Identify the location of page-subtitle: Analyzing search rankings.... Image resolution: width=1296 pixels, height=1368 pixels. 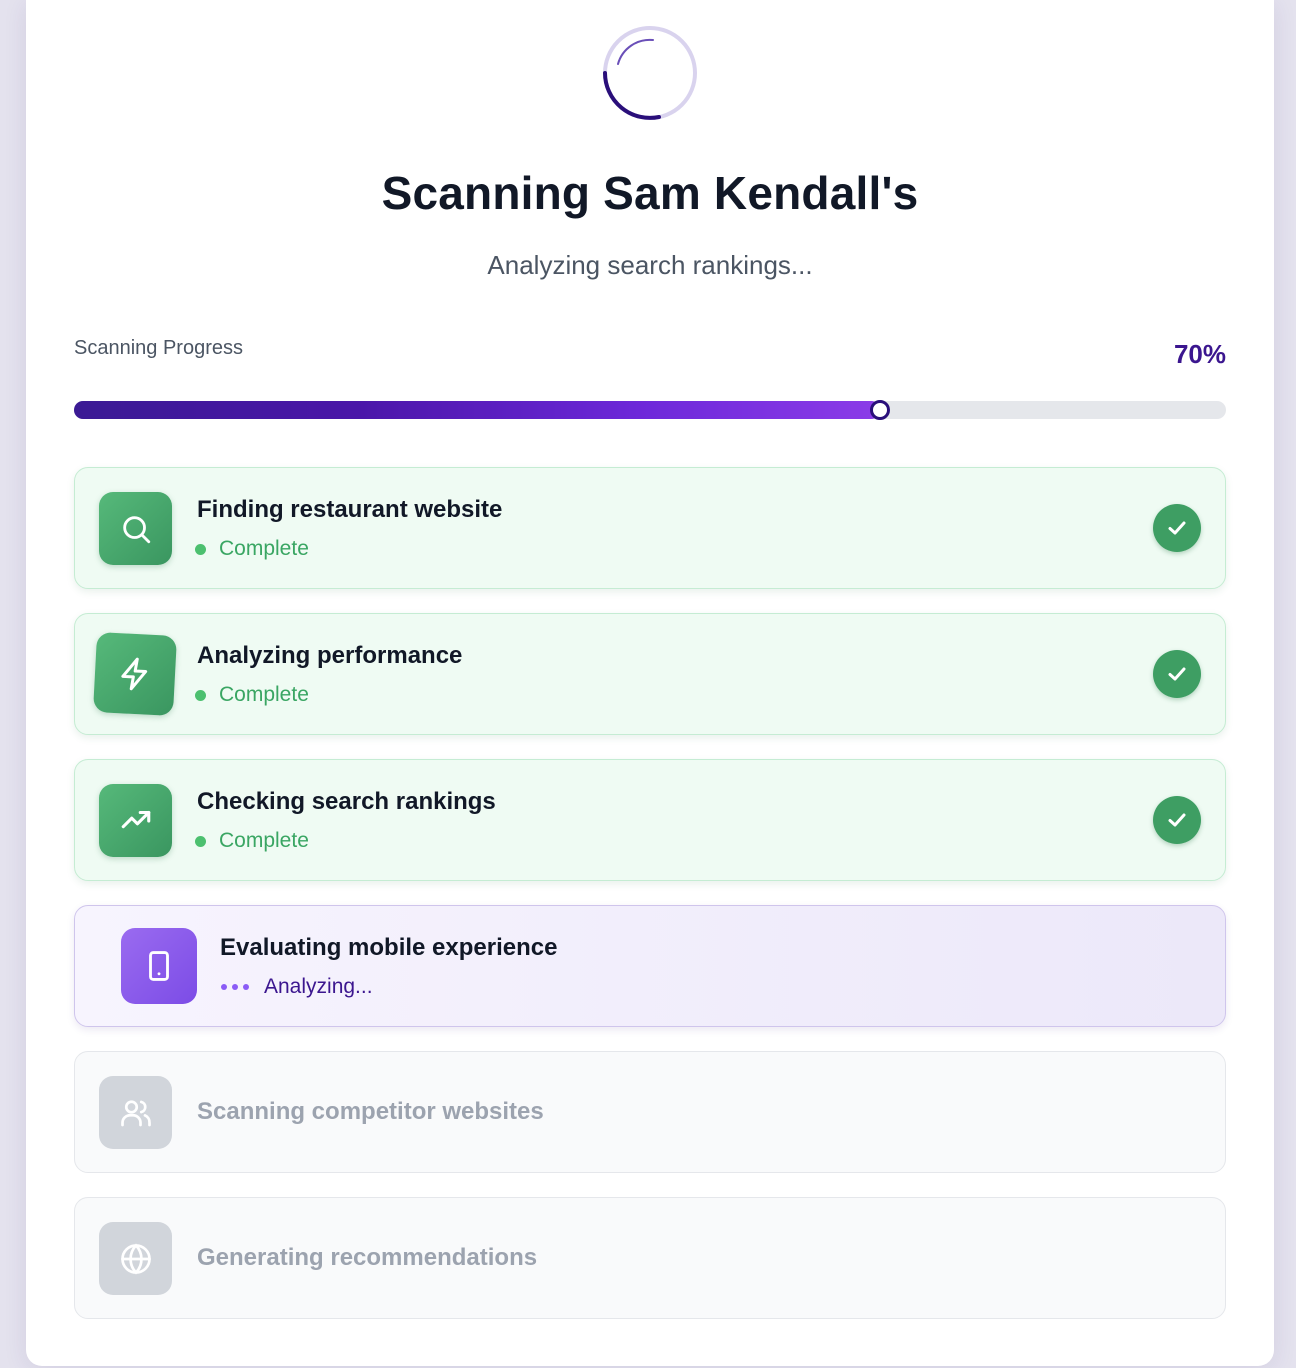
(650, 265).